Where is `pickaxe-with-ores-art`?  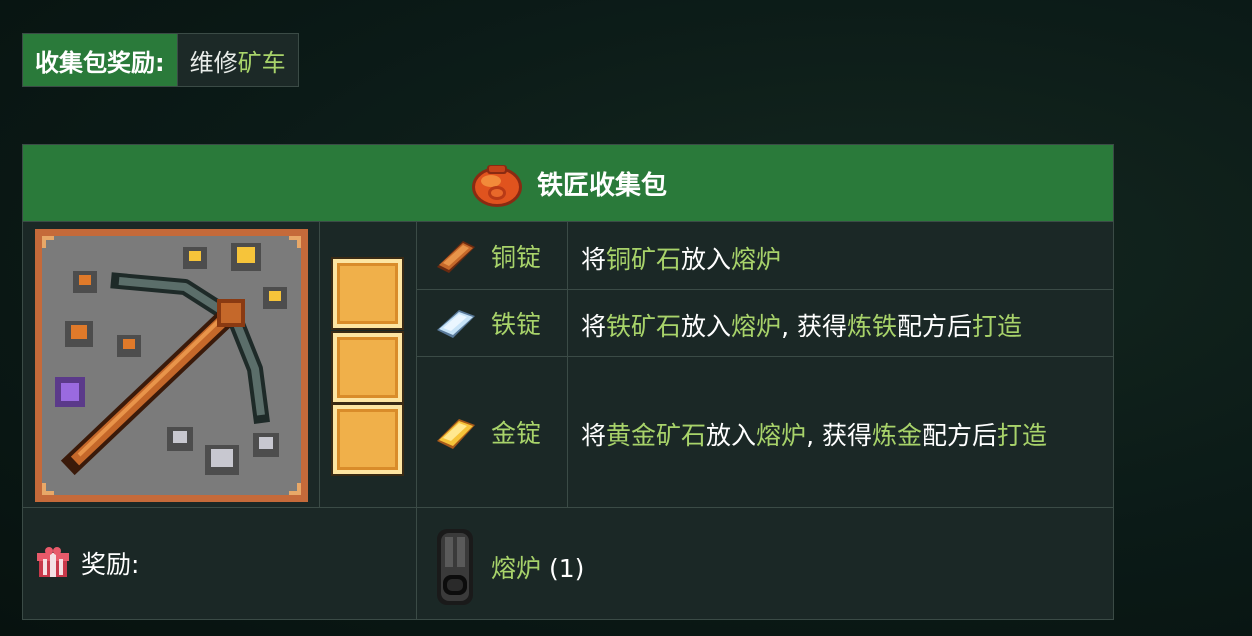
pickaxe-with-ores-art is located at coordinates (171, 365).